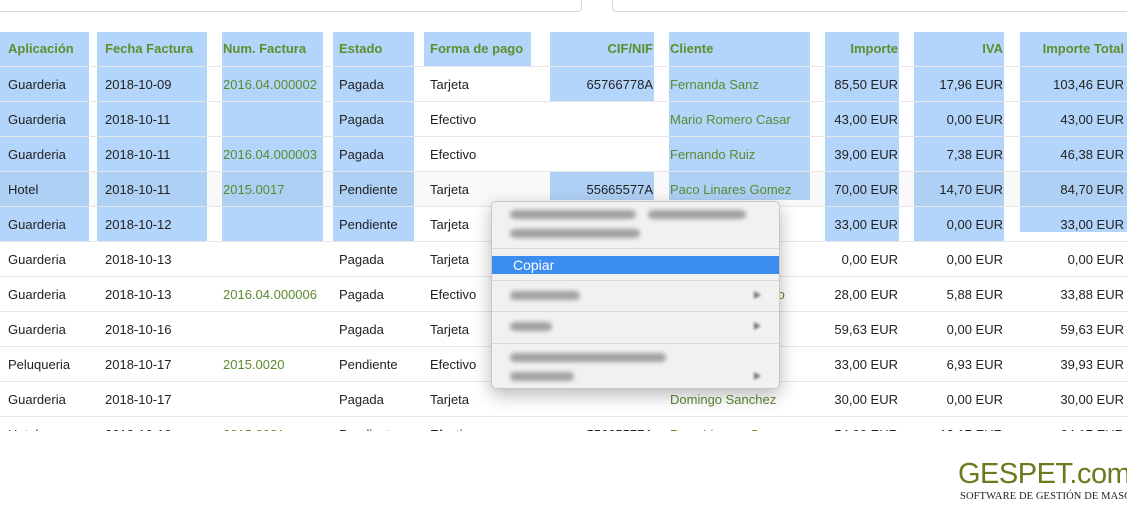 Image resolution: width=1127 pixels, height=519 pixels. What do you see at coordinates (862, 48) in the screenshot?
I see `header-importe: Importe` at bounding box center [862, 48].